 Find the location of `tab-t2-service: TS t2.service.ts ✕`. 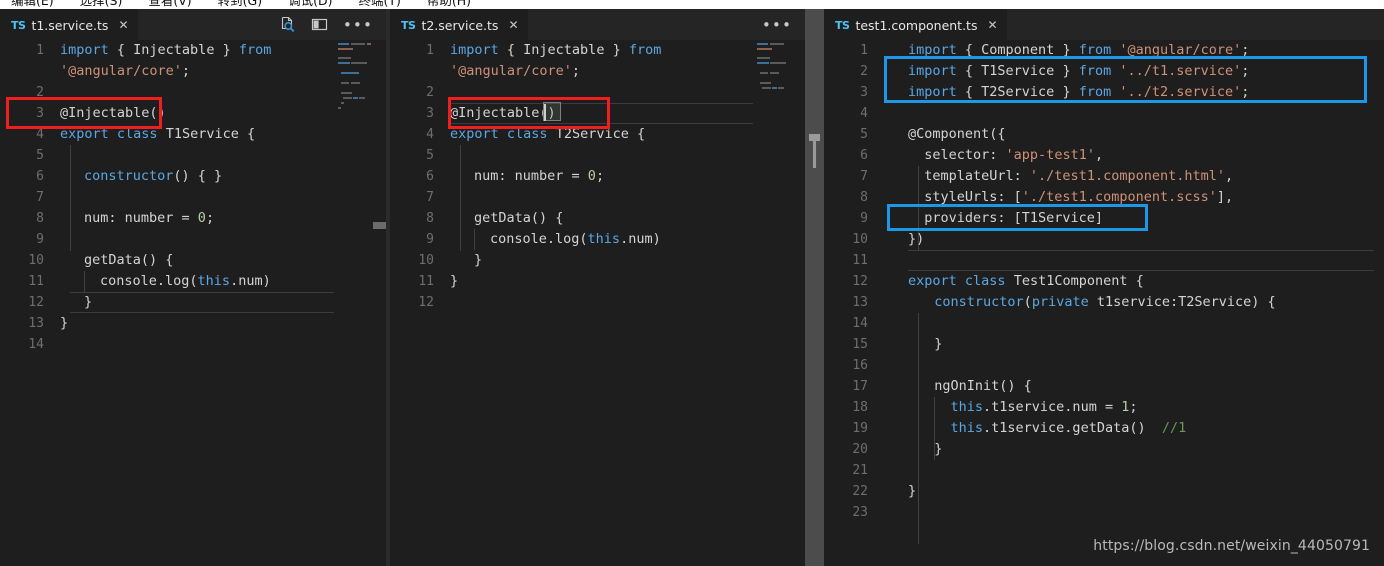

tab-t2-service: TS t2.service.ts ✕ is located at coordinates (459, 24).